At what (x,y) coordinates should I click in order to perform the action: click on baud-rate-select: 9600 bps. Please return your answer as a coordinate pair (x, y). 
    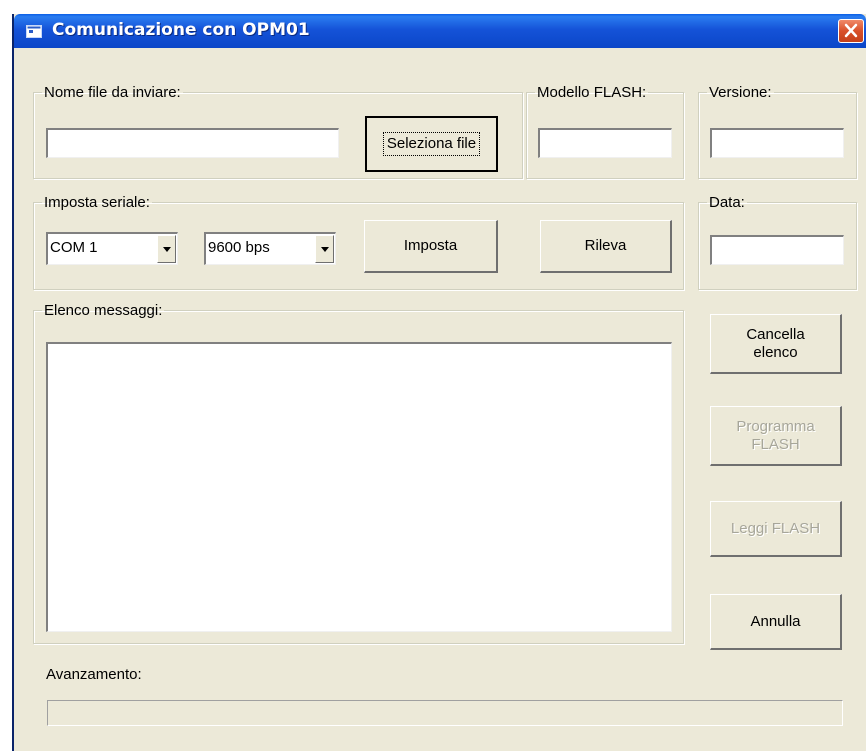
    Looking at the image, I should click on (270, 248).